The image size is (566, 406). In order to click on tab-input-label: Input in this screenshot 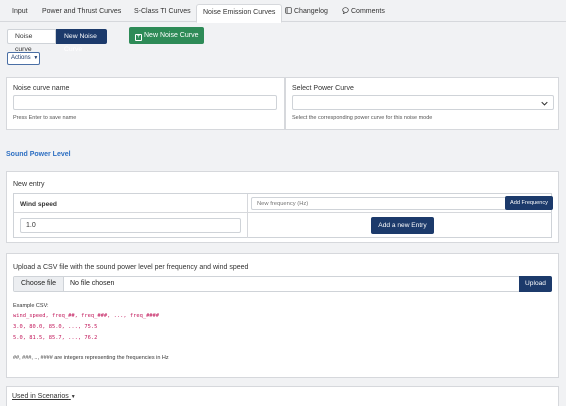, I will do `click(20, 11)`.